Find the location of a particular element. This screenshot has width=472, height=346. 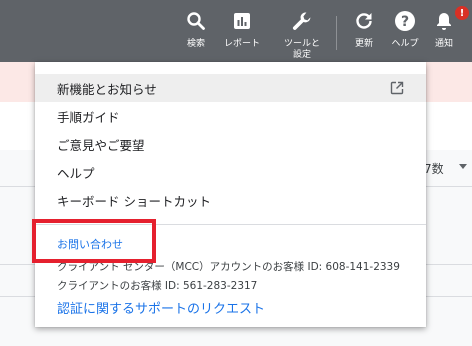

reports-icon is located at coordinates (242, 21).